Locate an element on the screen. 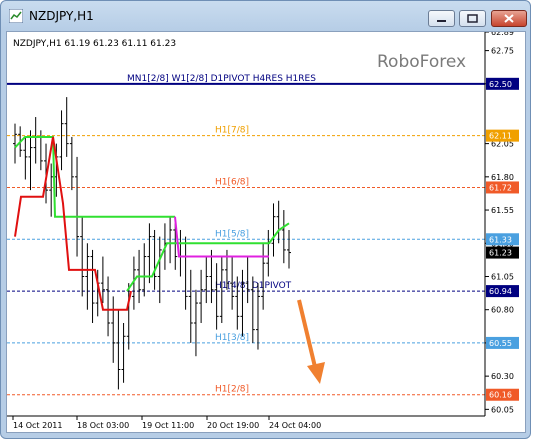  time-tick-label: 24 Oct 04:00 is located at coordinates (295, 425).